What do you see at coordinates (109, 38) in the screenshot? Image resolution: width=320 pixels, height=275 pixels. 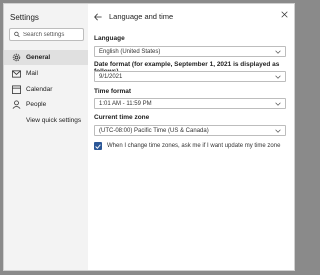 I see `language-label: Language` at bounding box center [109, 38].